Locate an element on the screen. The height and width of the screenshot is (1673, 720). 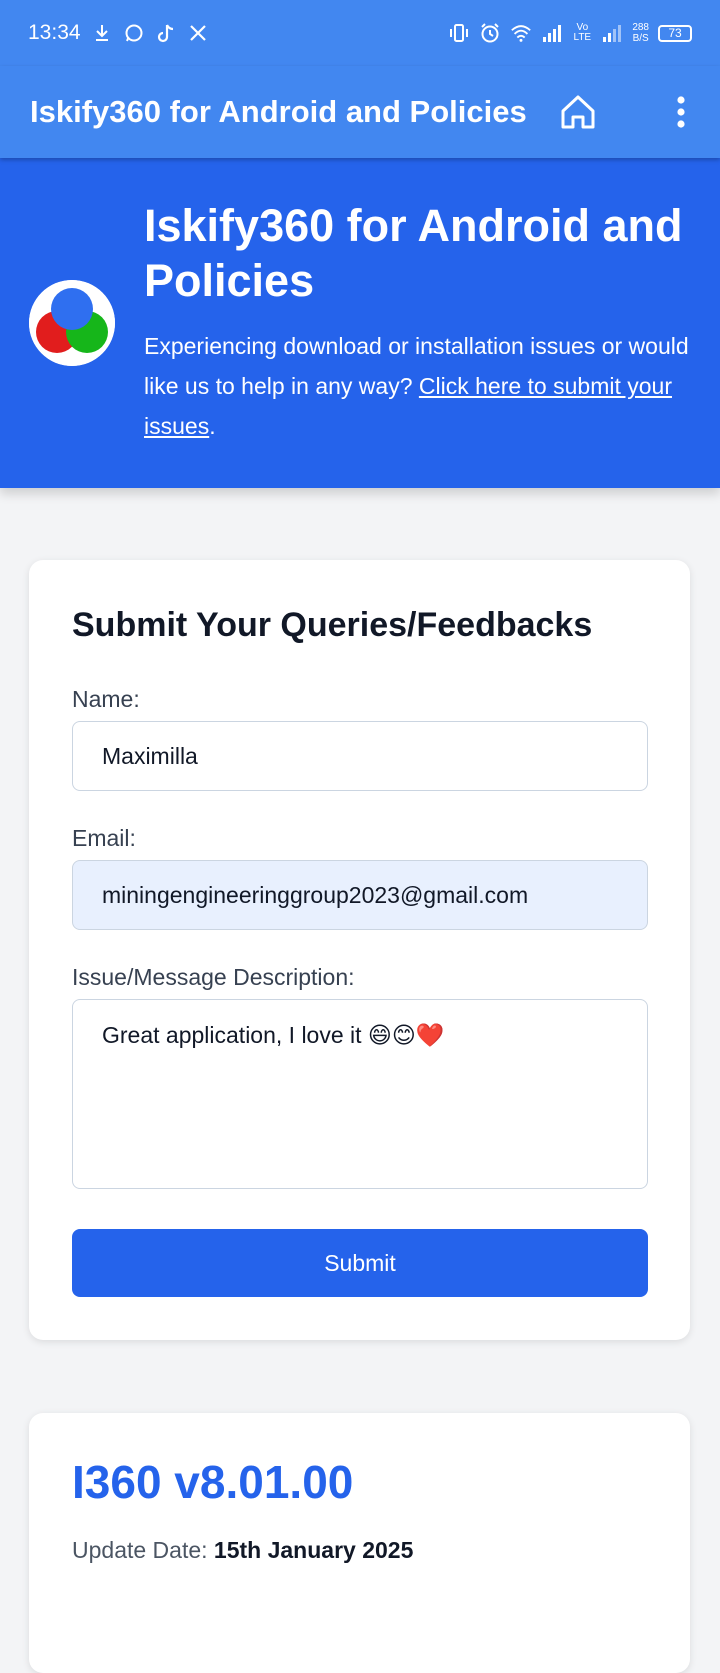
x-icon is located at coordinates (198, 33).